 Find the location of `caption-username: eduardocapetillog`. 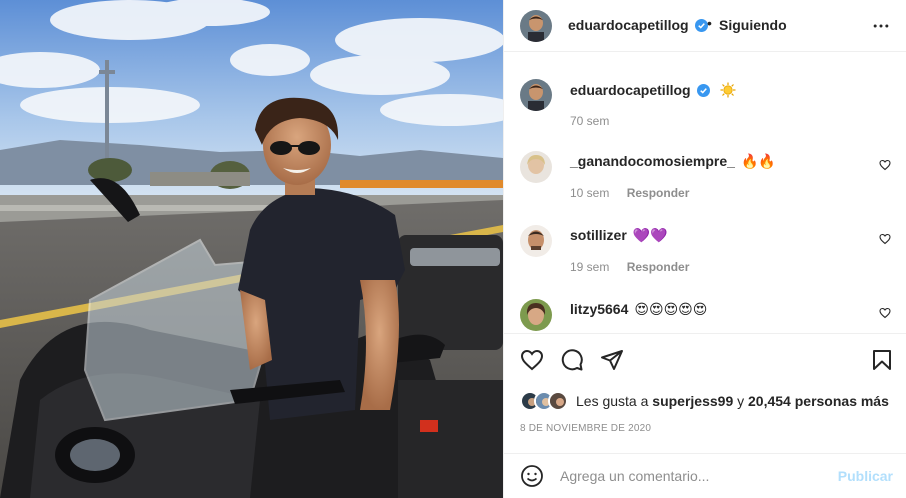

caption-username: eduardocapetillog is located at coordinates (653, 90).